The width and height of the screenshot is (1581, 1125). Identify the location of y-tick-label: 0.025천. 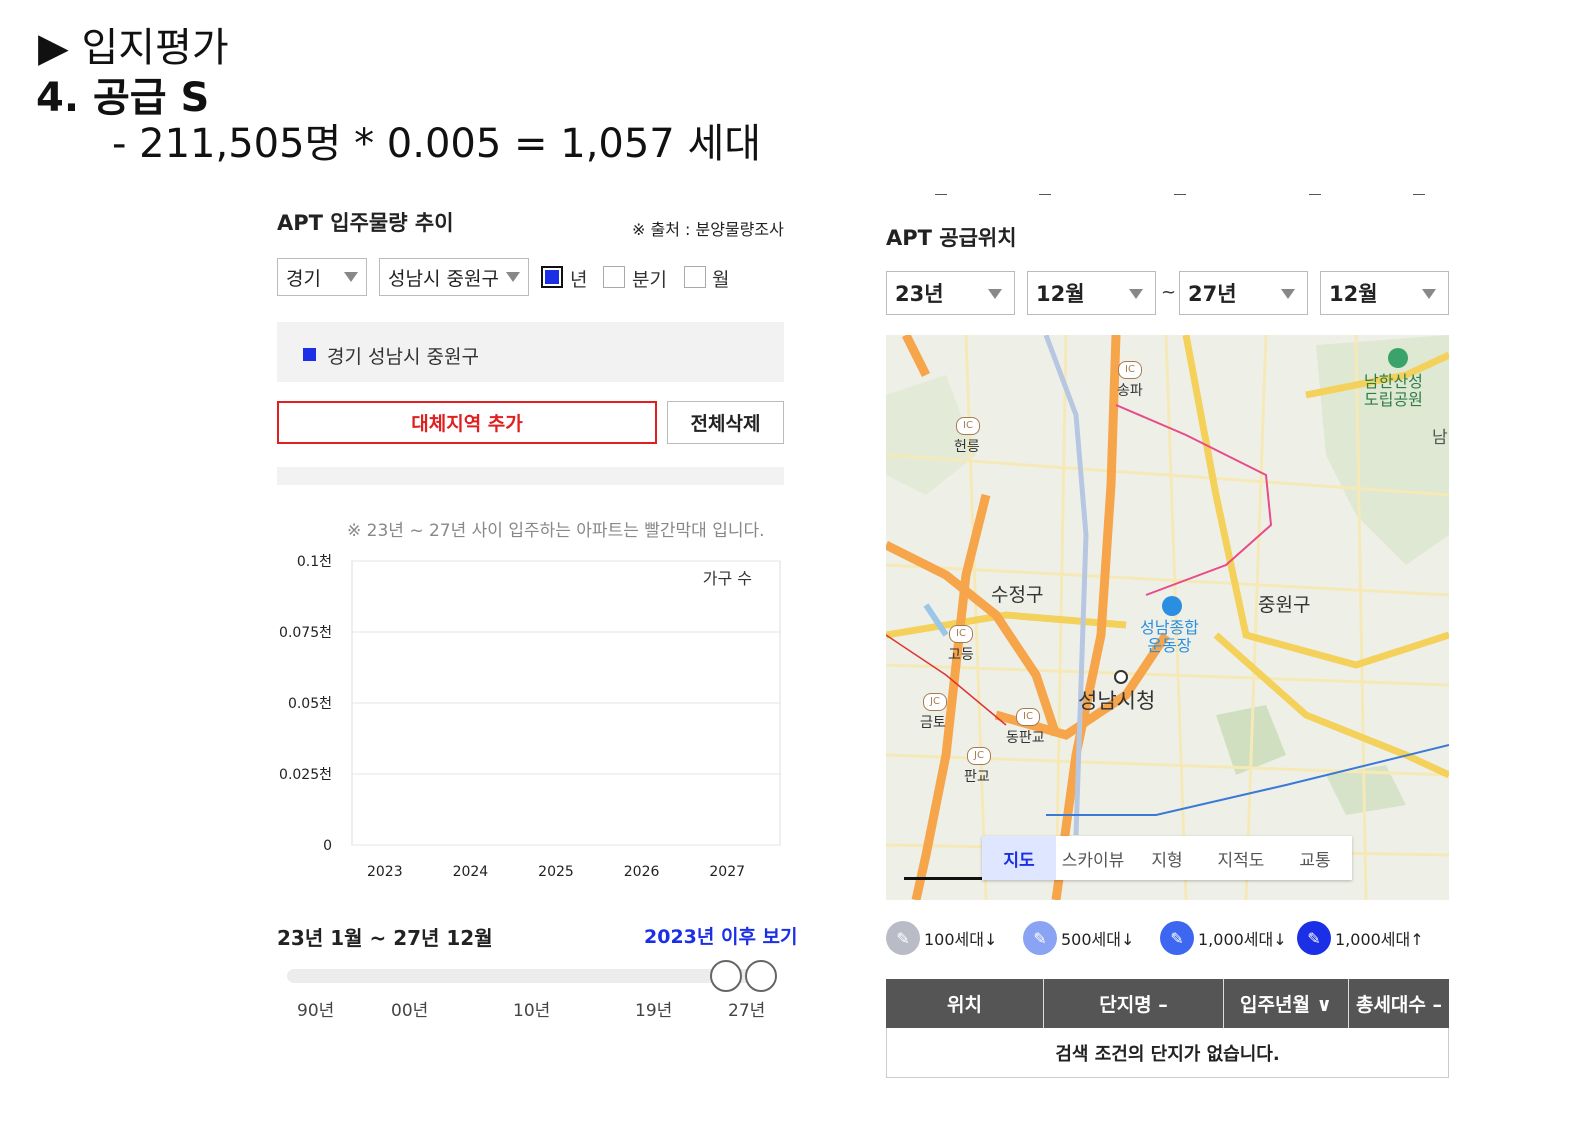
(305, 775).